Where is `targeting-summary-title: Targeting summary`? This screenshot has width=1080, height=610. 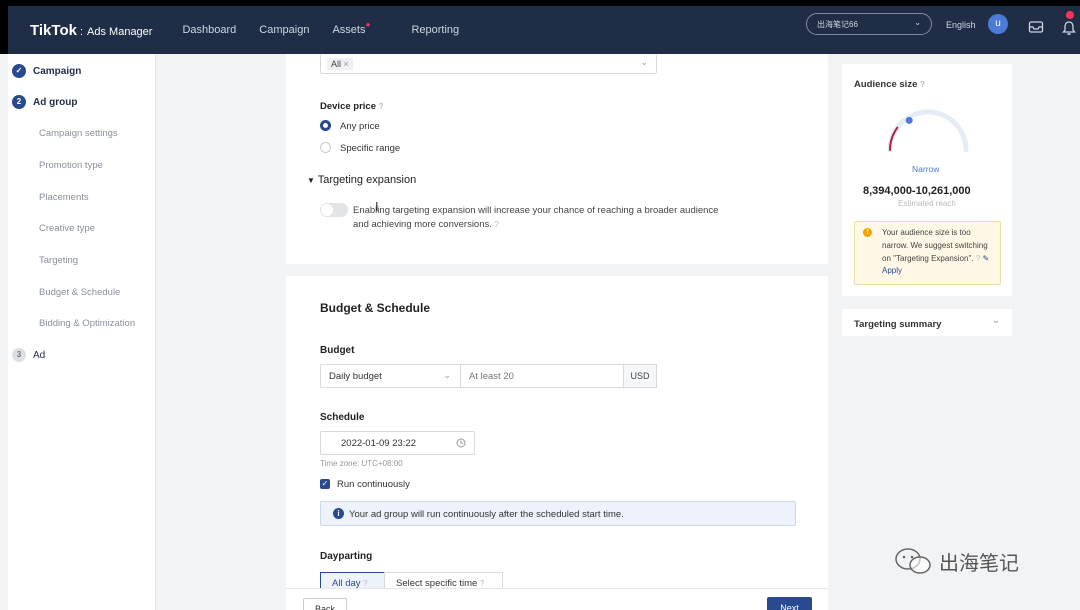
targeting-summary-title: Targeting summary is located at coordinates (898, 324).